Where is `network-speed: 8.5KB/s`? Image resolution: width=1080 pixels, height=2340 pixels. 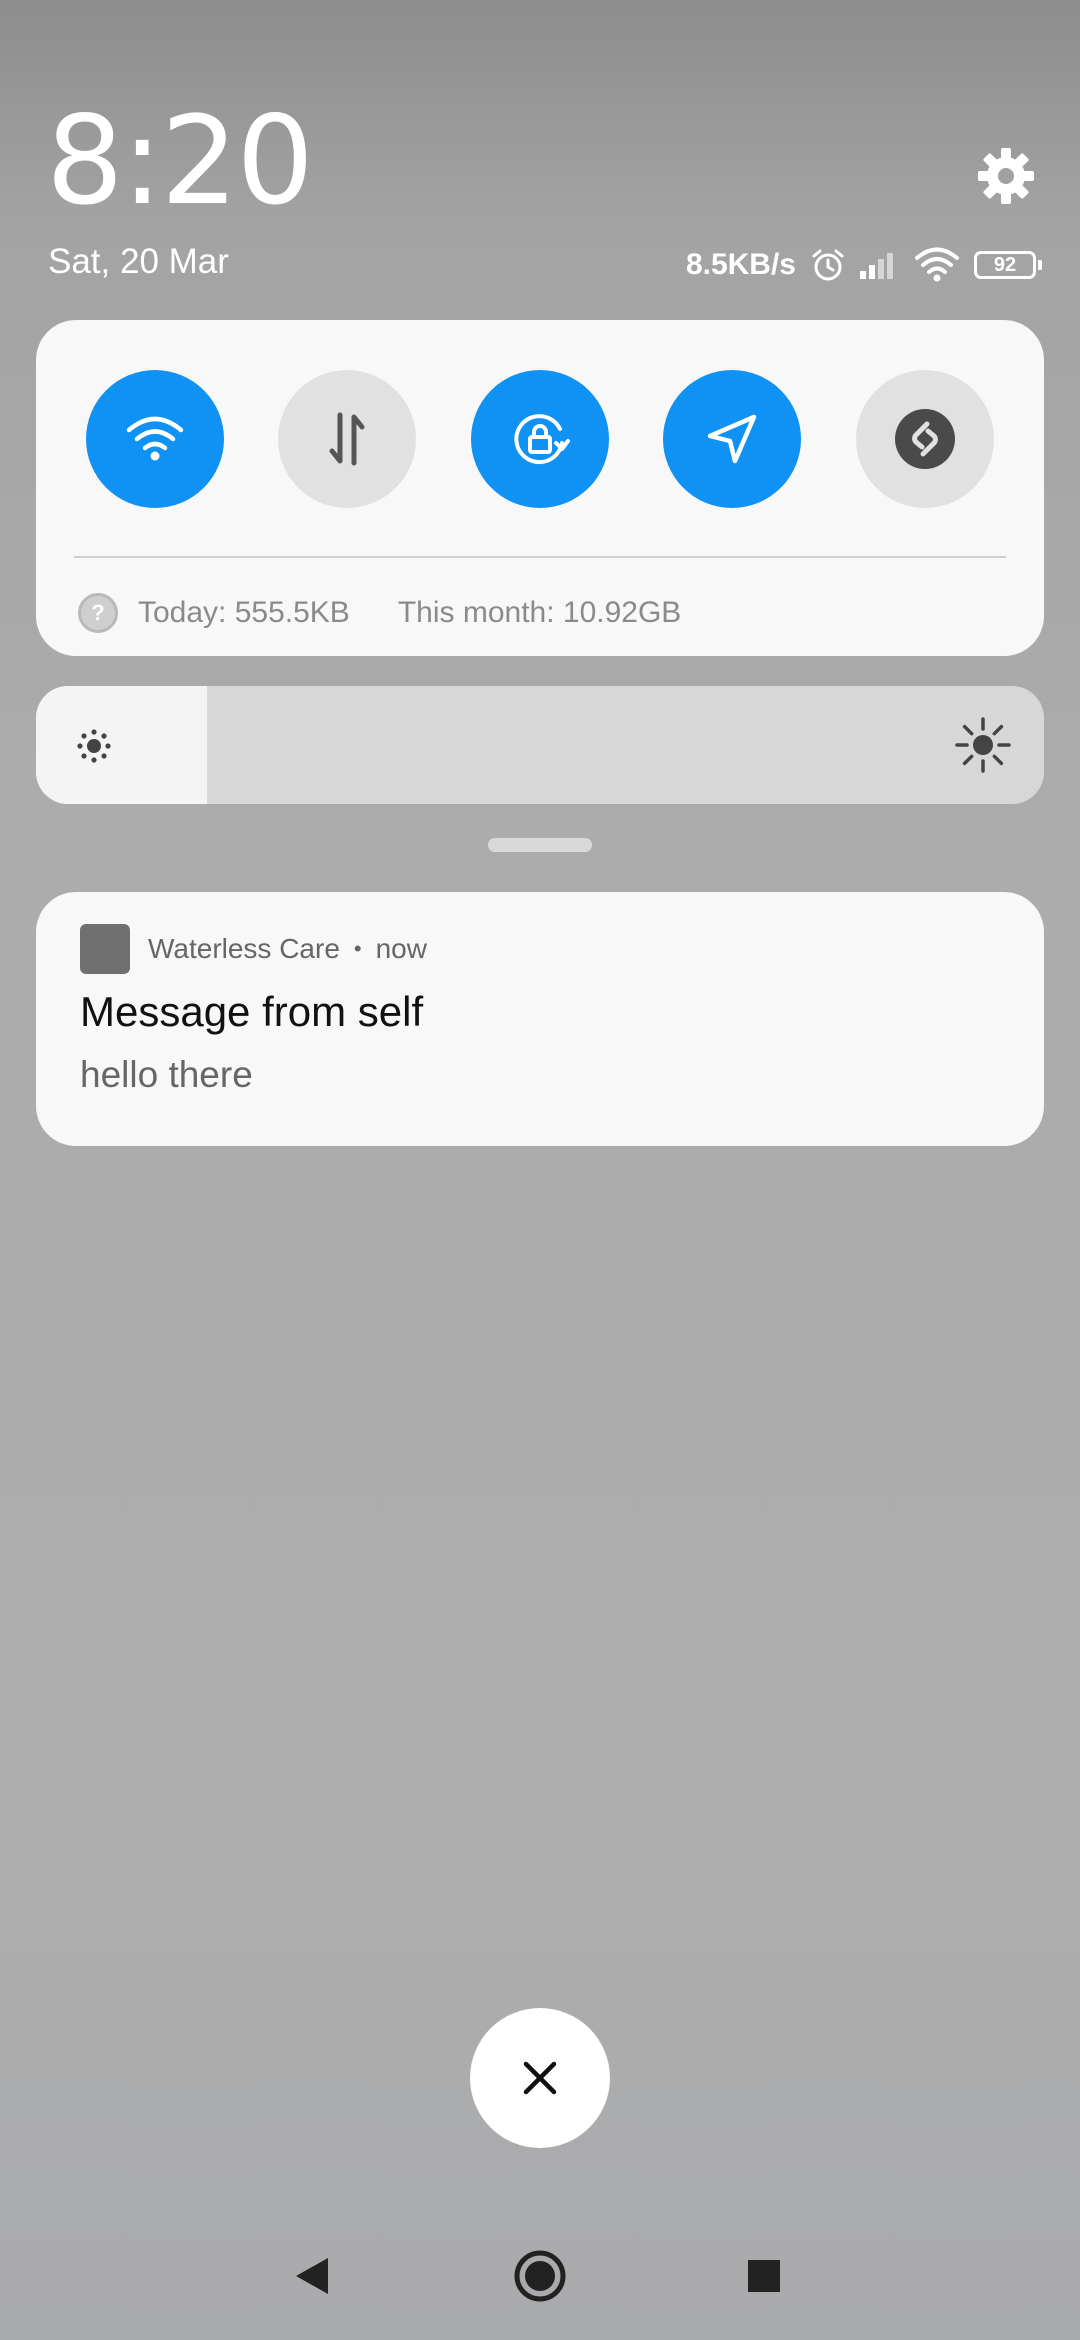
network-speed: 8.5KB/s is located at coordinates (740, 264).